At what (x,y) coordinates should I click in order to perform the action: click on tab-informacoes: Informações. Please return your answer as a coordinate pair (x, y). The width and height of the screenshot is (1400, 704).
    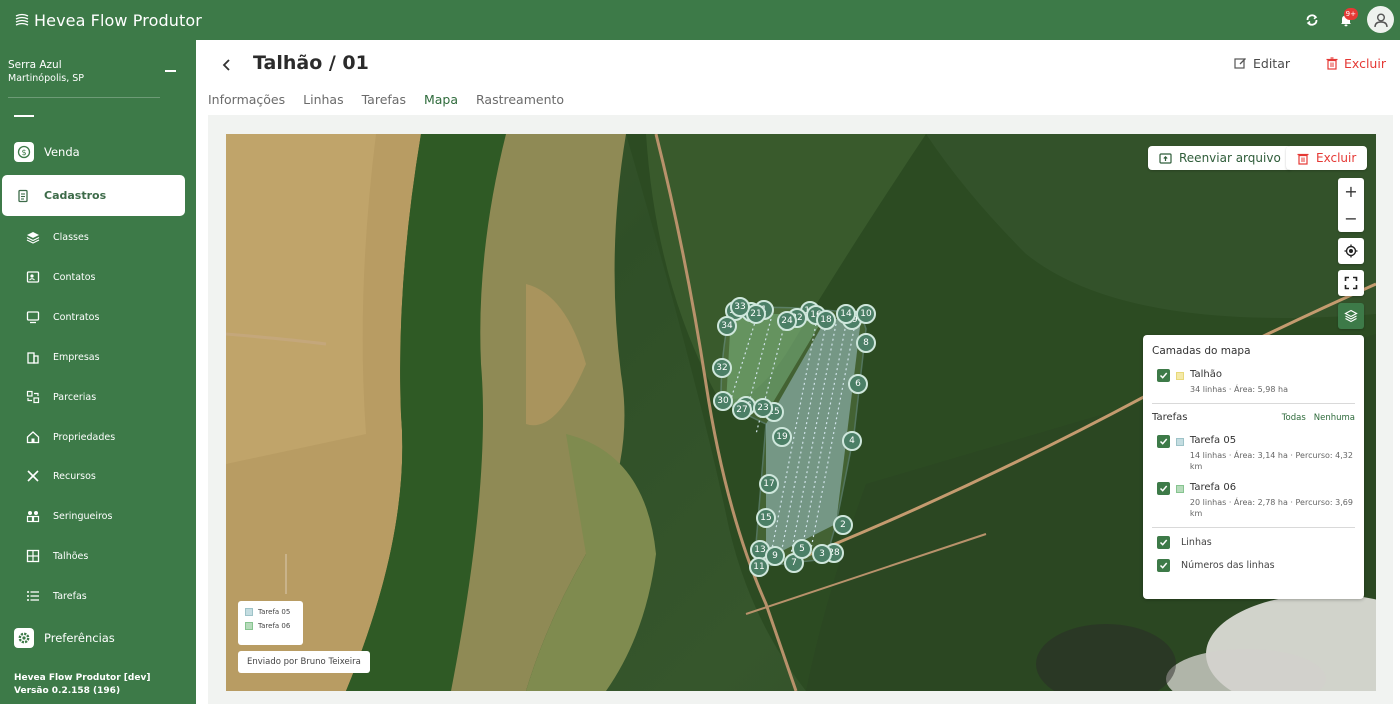
    Looking at the image, I should click on (246, 104).